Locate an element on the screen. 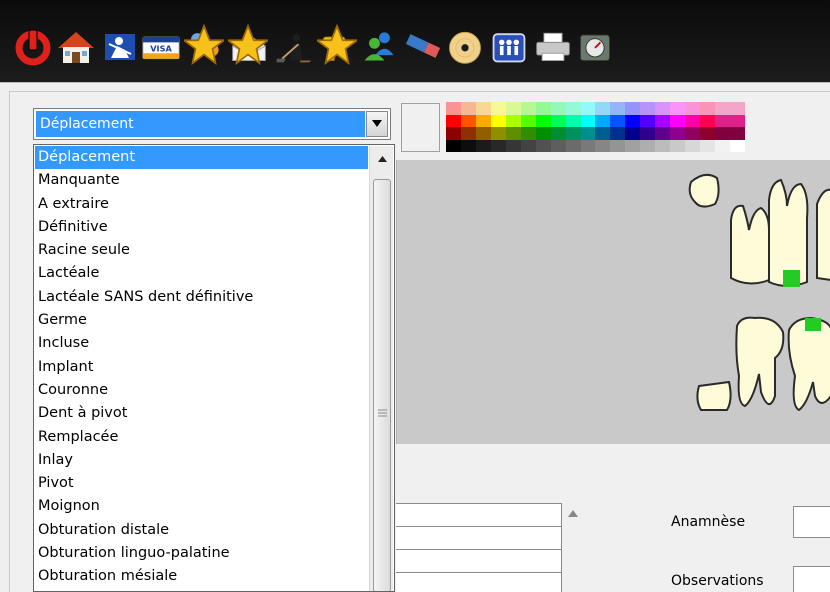 The height and width of the screenshot is (592, 830). dropdown-option: Déplacement is located at coordinates (201, 158).